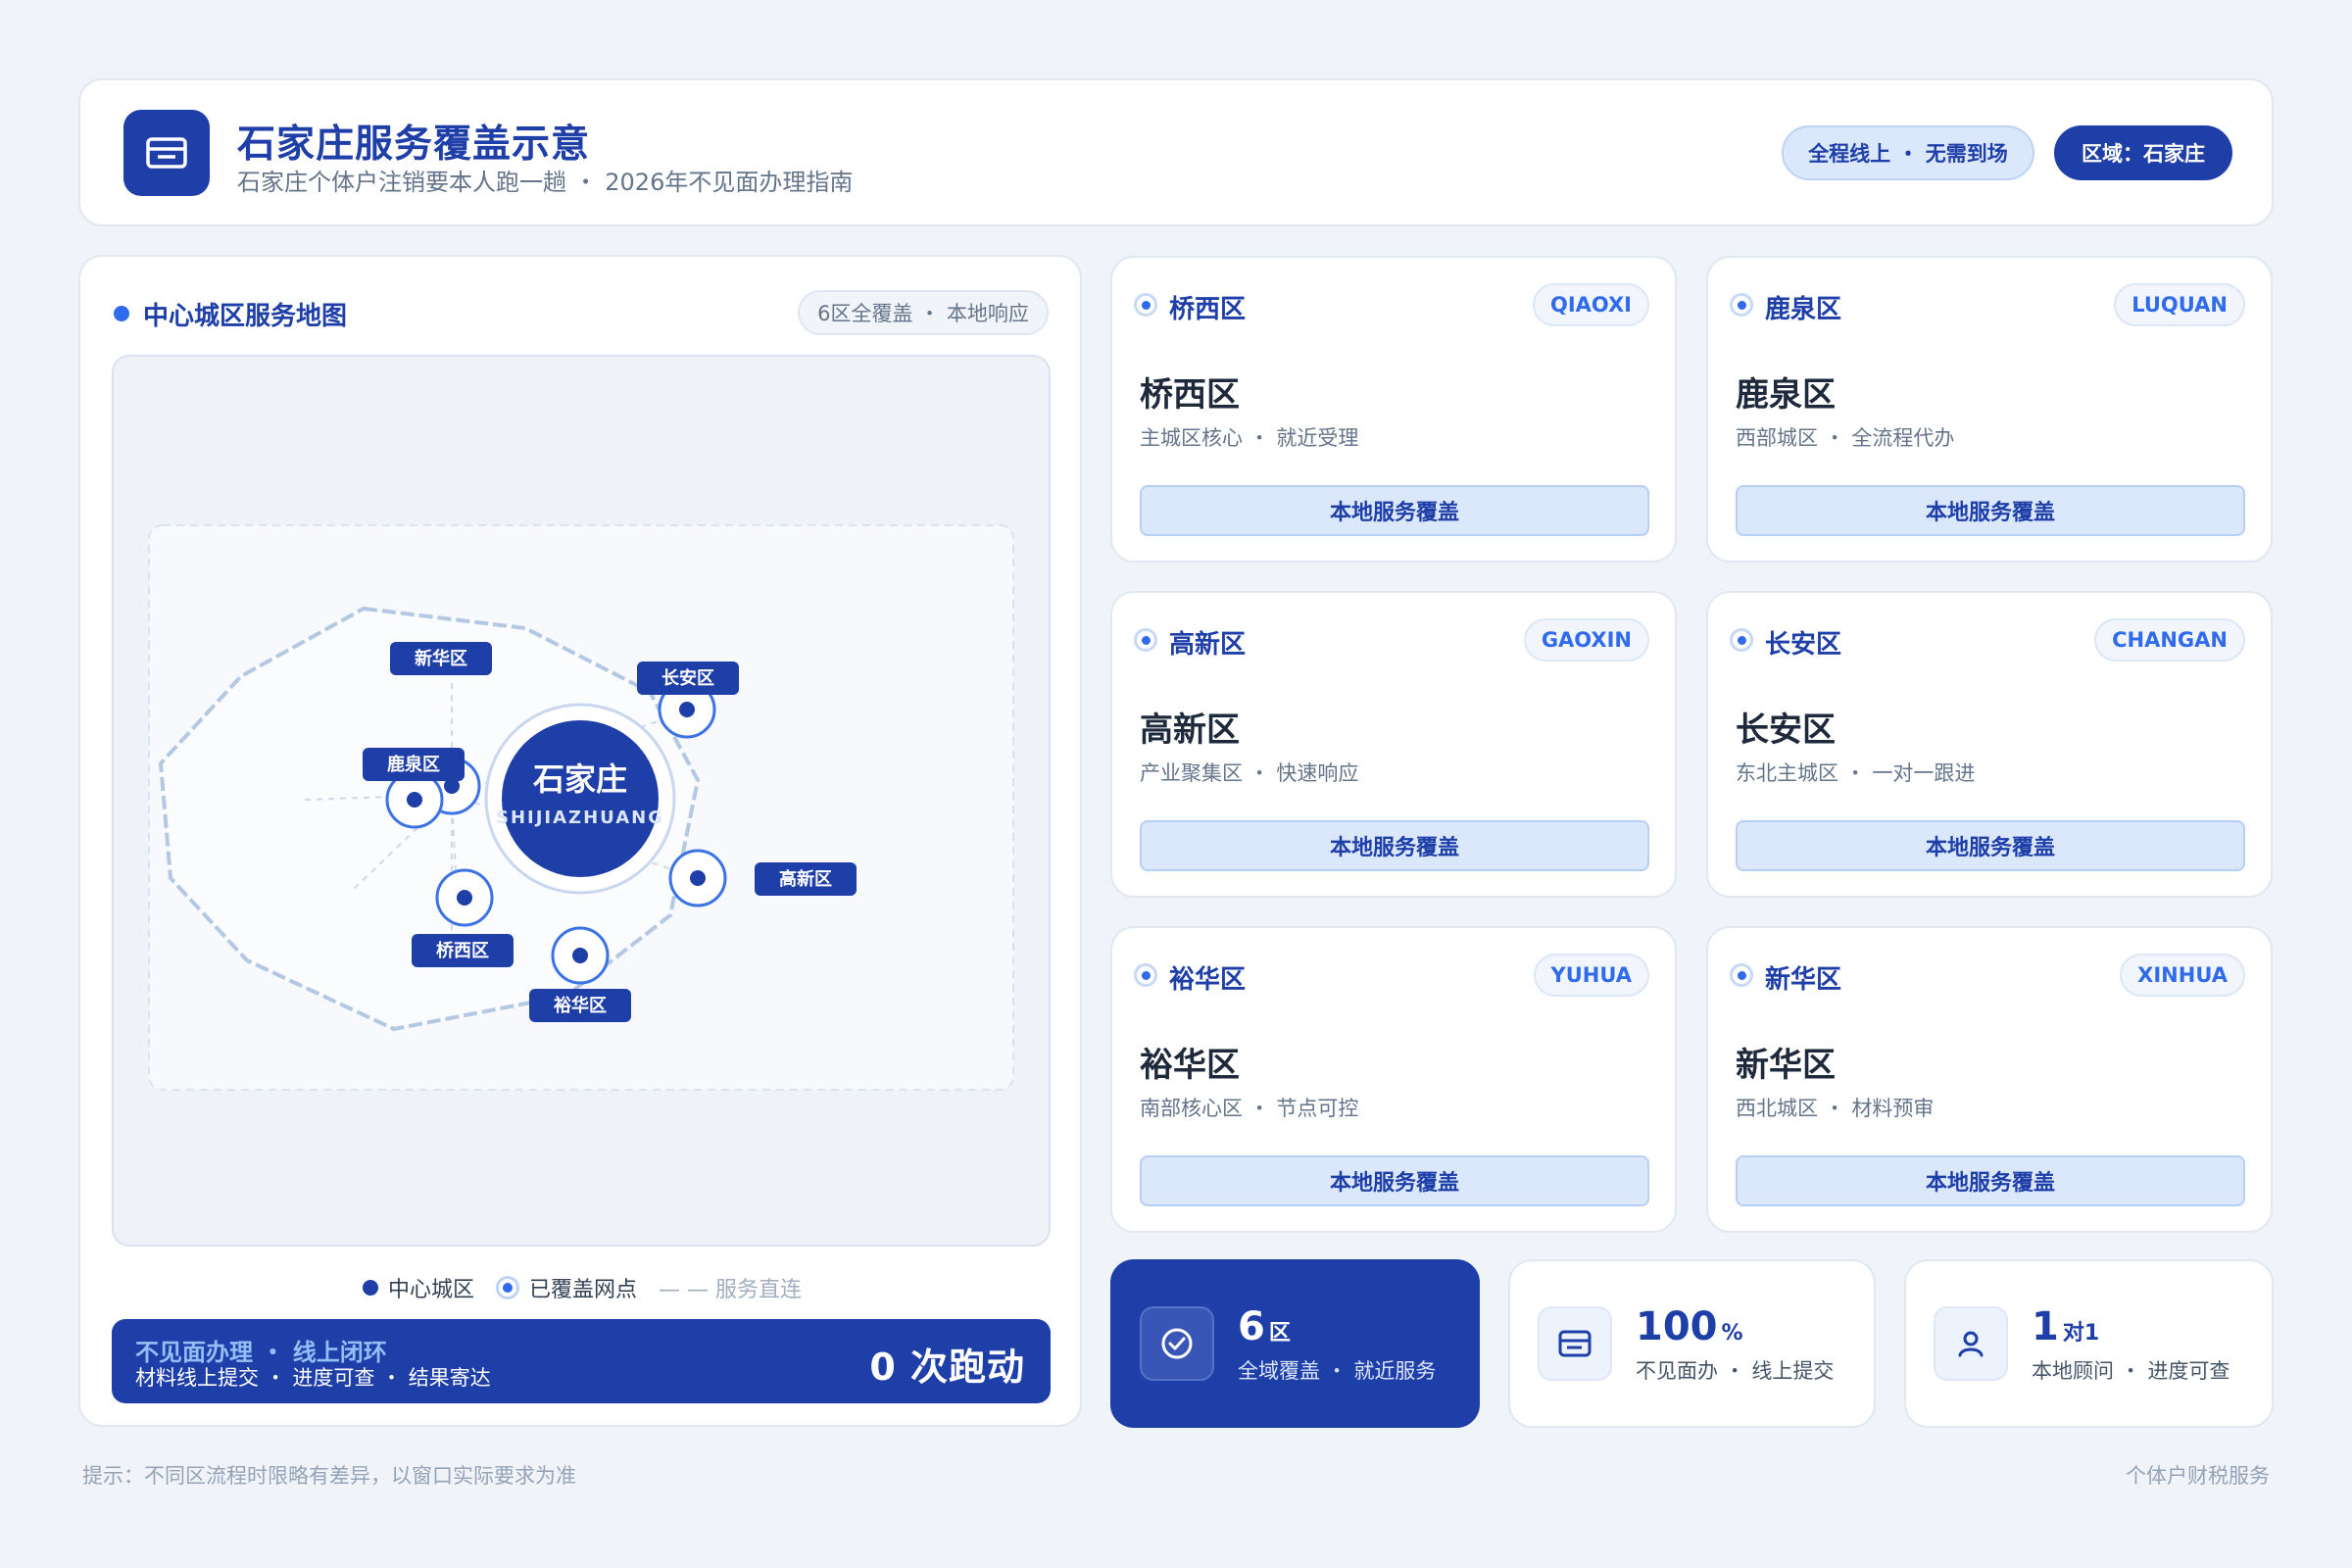  What do you see at coordinates (441, 658) in the screenshot?
I see `node-label-xinhua: 新华区` at bounding box center [441, 658].